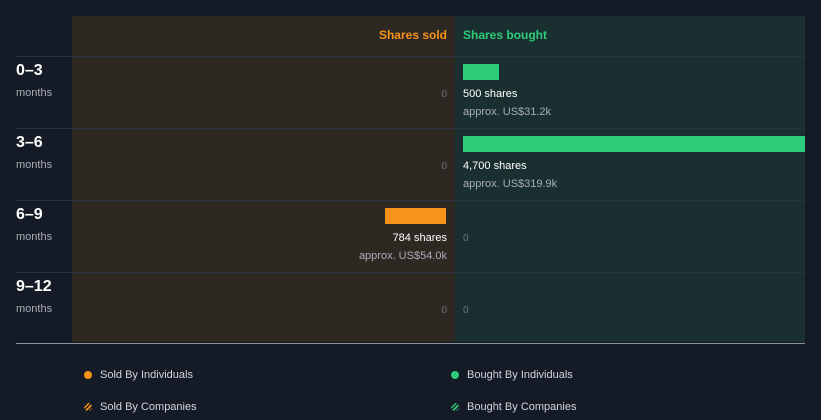 The height and width of the screenshot is (420, 821). I want to click on legend-bought-companies: Bought By Companies, so click(513, 407).